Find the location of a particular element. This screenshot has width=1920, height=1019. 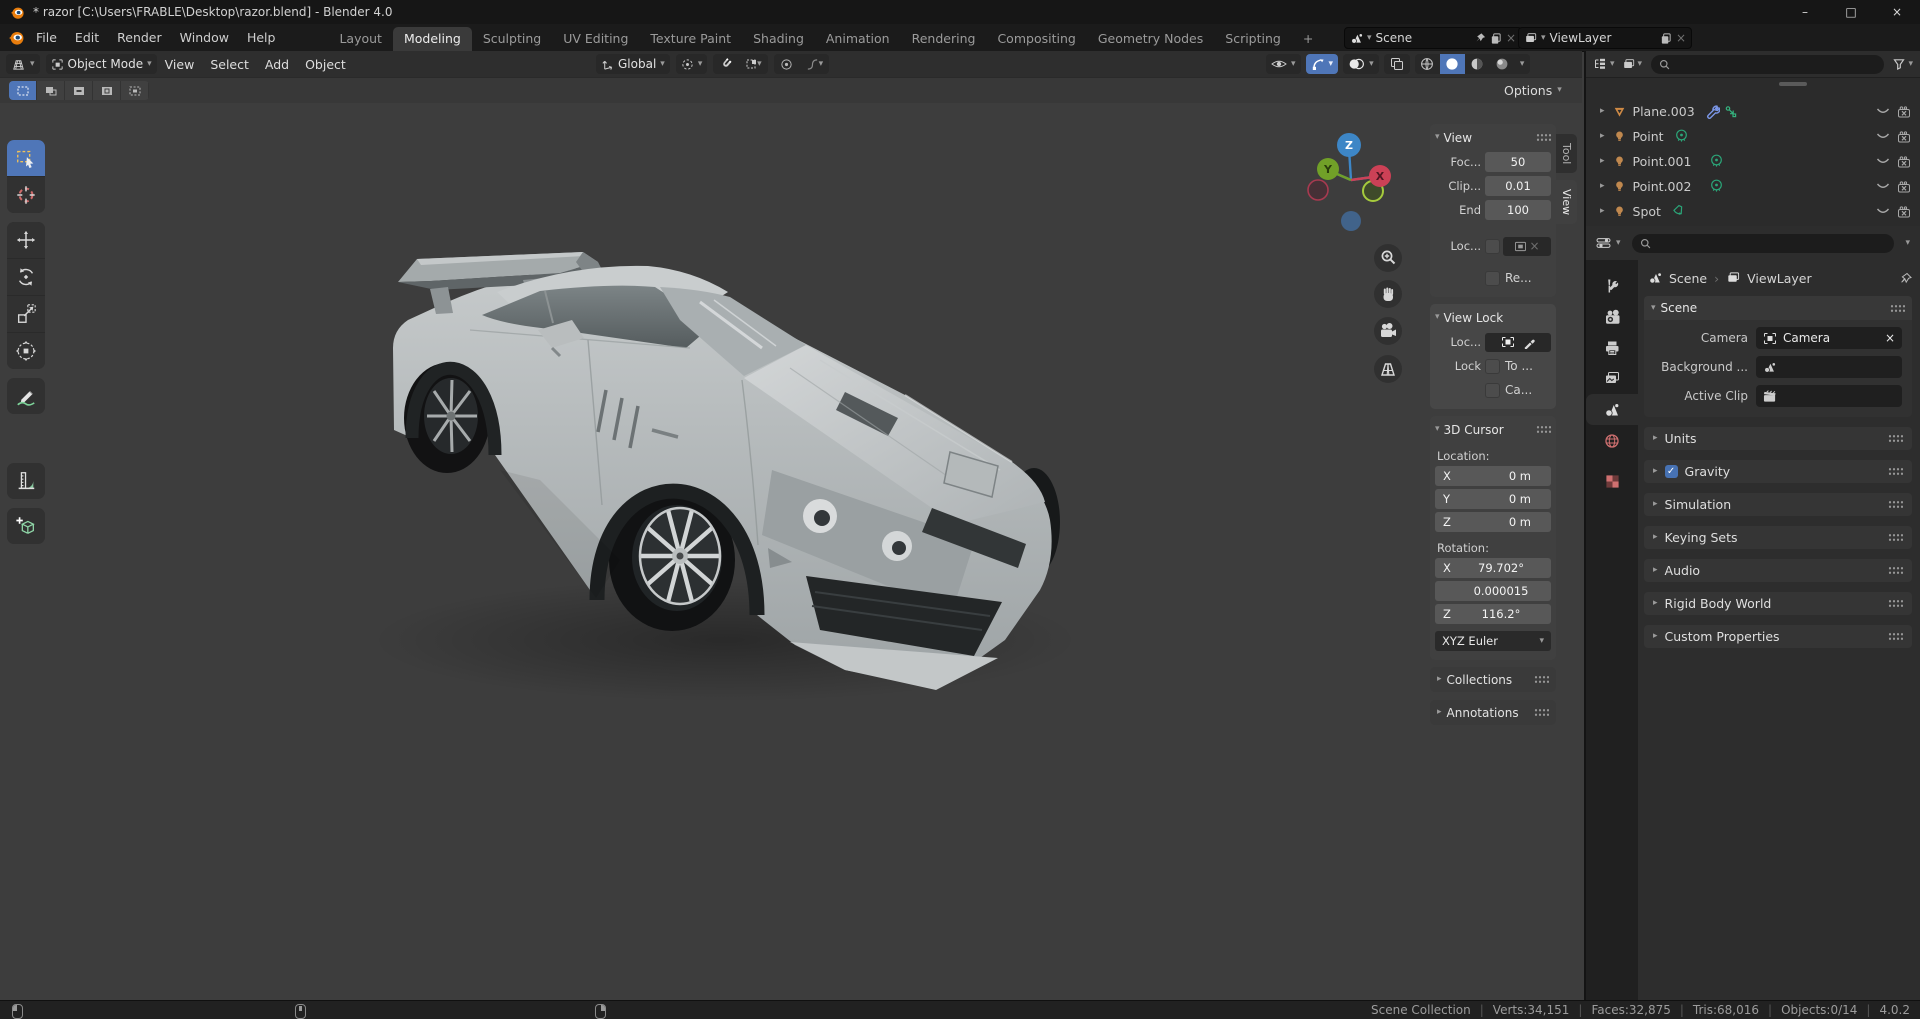

orthographic-toggle-button is located at coordinates (1388, 369).